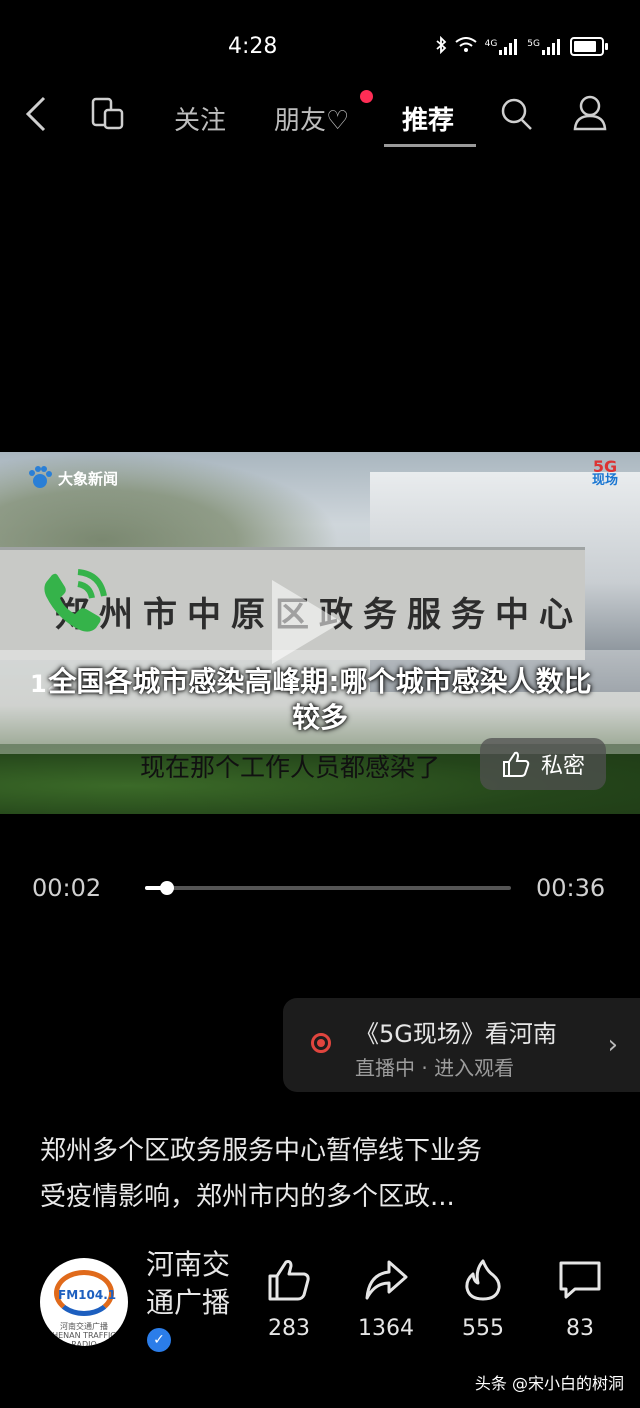 This screenshot has height=1408, width=640. Describe the element at coordinates (544, 46) in the screenshot. I see `signal-5g-icon: 5G` at that location.